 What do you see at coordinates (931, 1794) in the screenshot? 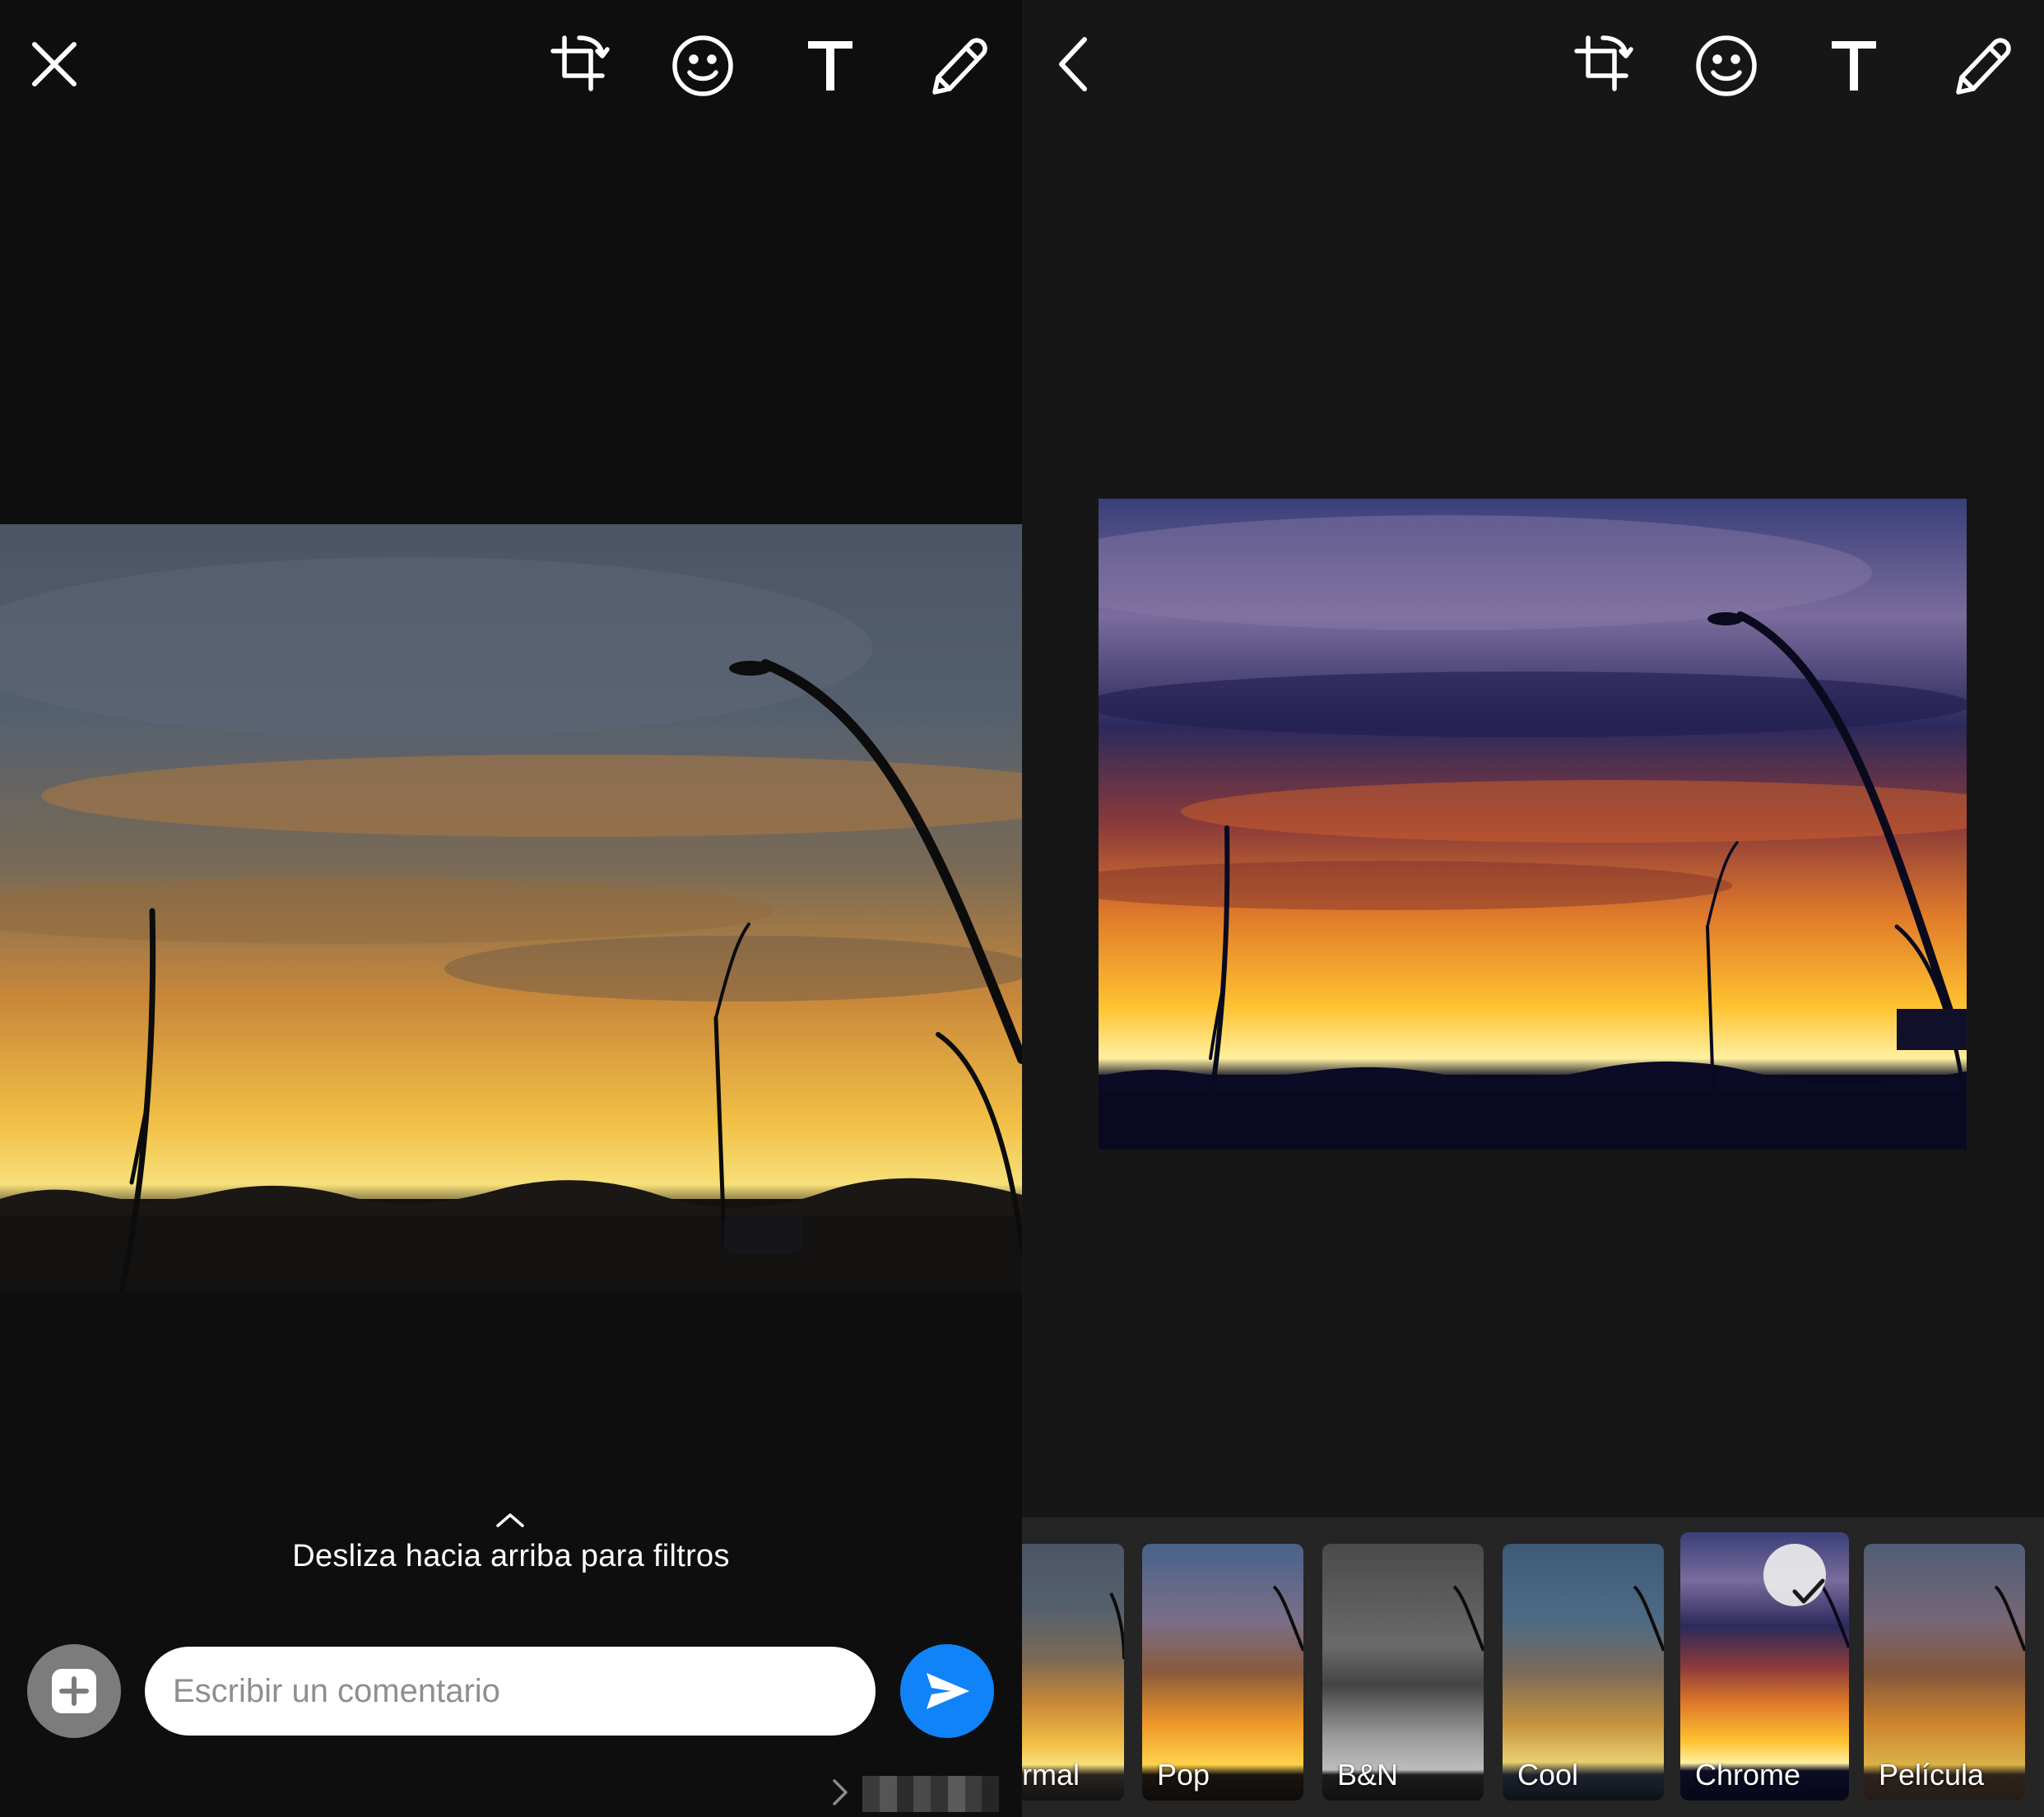
I see `pixelated-recipient` at bounding box center [931, 1794].